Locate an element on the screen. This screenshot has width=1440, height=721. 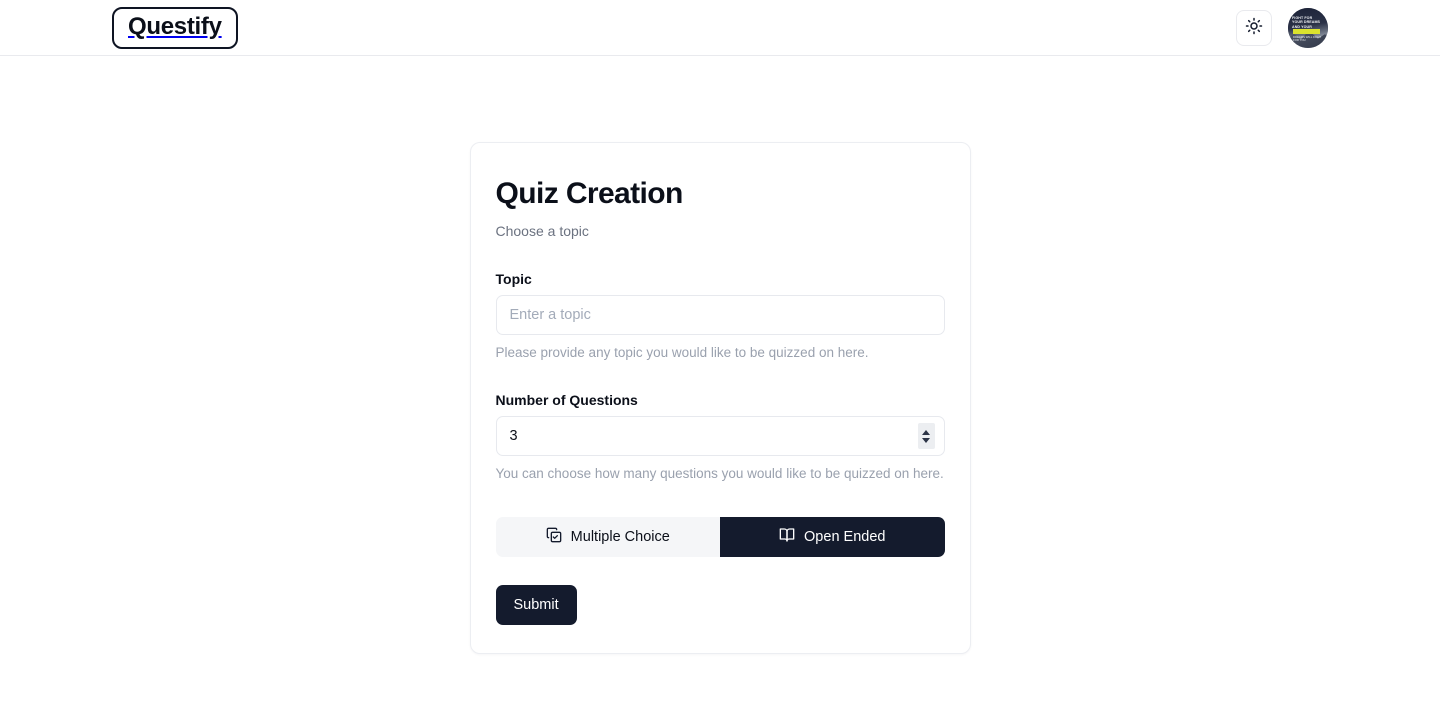
page-title: Quiz Creation is located at coordinates (589, 193).